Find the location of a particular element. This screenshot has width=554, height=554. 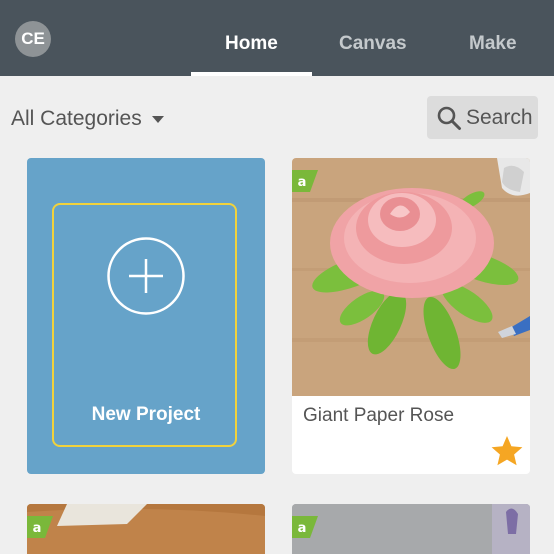

category-filter-dropdown: All Categories is located at coordinates (87, 119).